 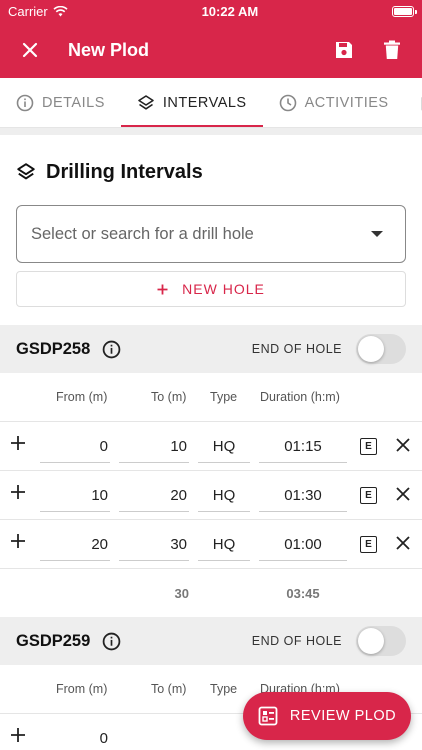 What do you see at coordinates (377, 234) in the screenshot?
I see `caret-down-icon` at bounding box center [377, 234].